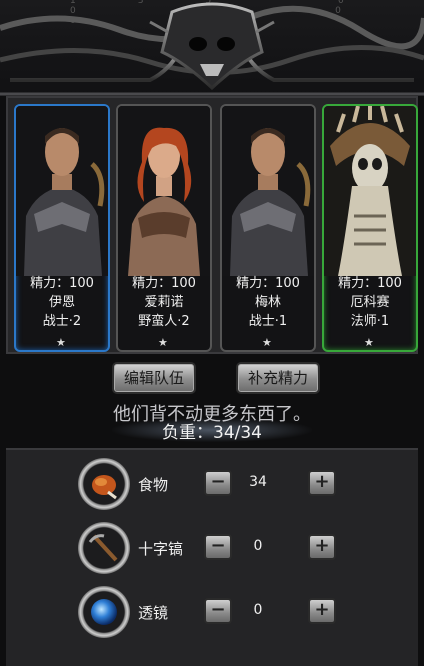 Image resolution: width=424 pixels, height=666 pixels. I want to click on supply-name: 十字镐, so click(161, 549).